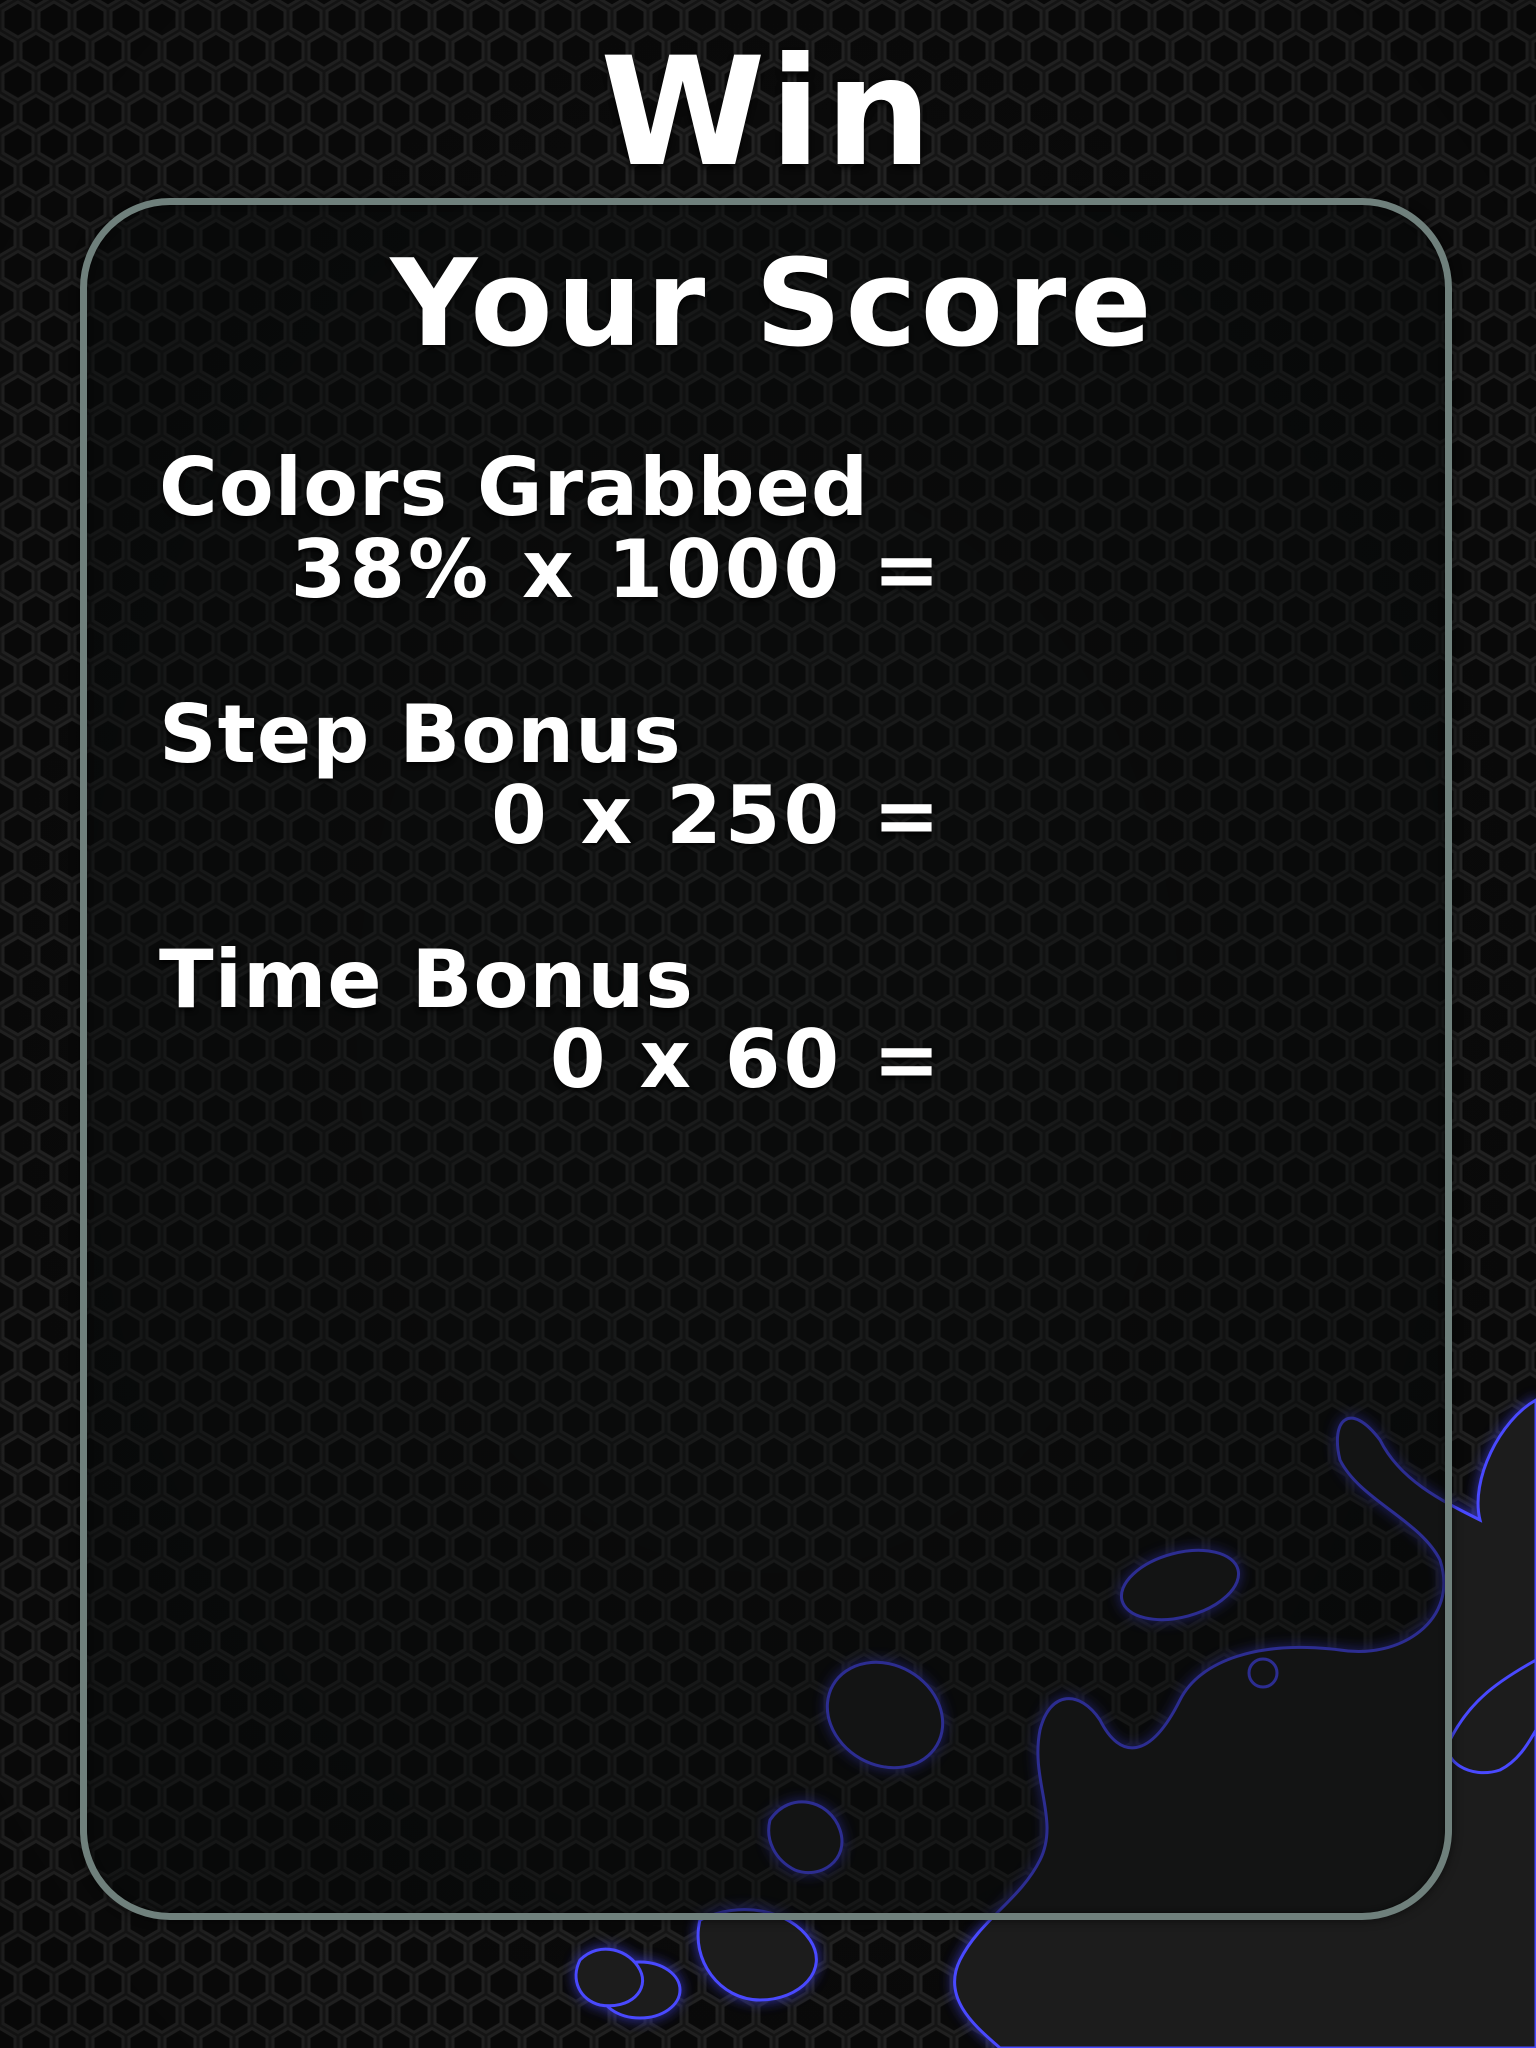  I want to click on colors-grabbed-formula: 38% x 1000 =, so click(616, 569).